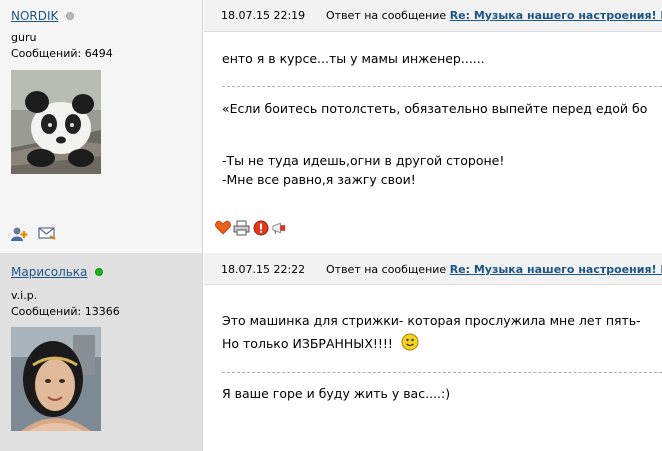 This screenshot has height=451, width=662. Describe the element at coordinates (363, 160) in the screenshot. I see `signature-line: -Ты не туда идешь,огни в другой стороне!` at that location.